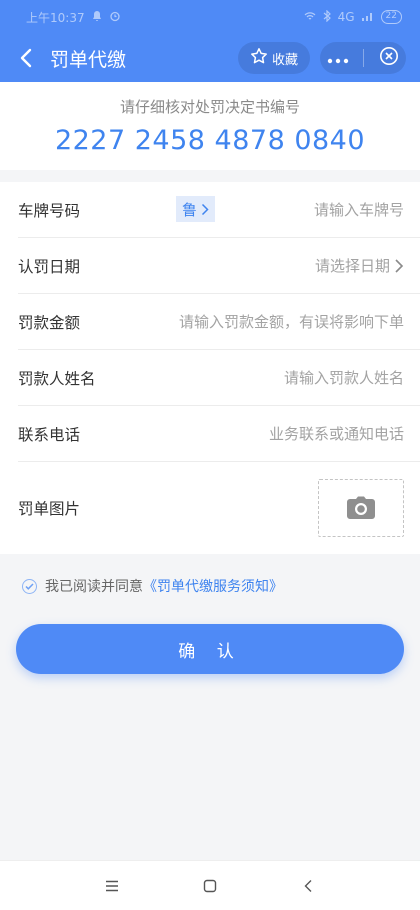  I want to click on plate-label: 车牌号码, so click(49, 210).